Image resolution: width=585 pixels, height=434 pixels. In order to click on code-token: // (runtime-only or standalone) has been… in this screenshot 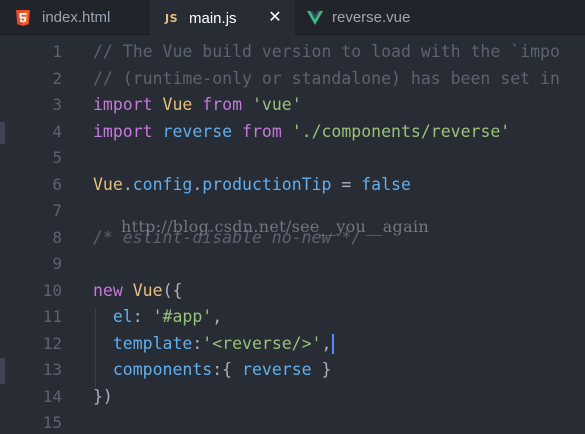, I will do `click(326, 78)`.